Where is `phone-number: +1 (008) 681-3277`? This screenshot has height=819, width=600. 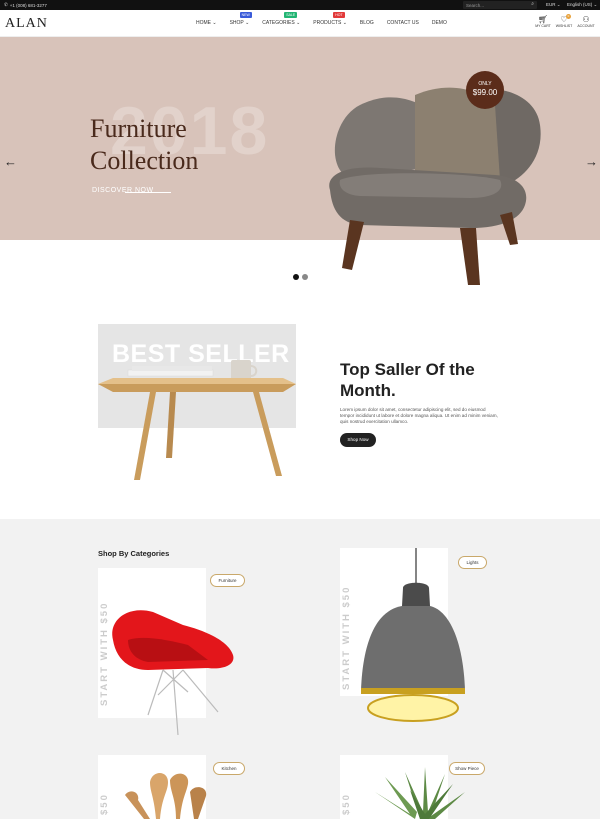
phone-number: +1 (008) 681-3277 is located at coordinates (28, 5).